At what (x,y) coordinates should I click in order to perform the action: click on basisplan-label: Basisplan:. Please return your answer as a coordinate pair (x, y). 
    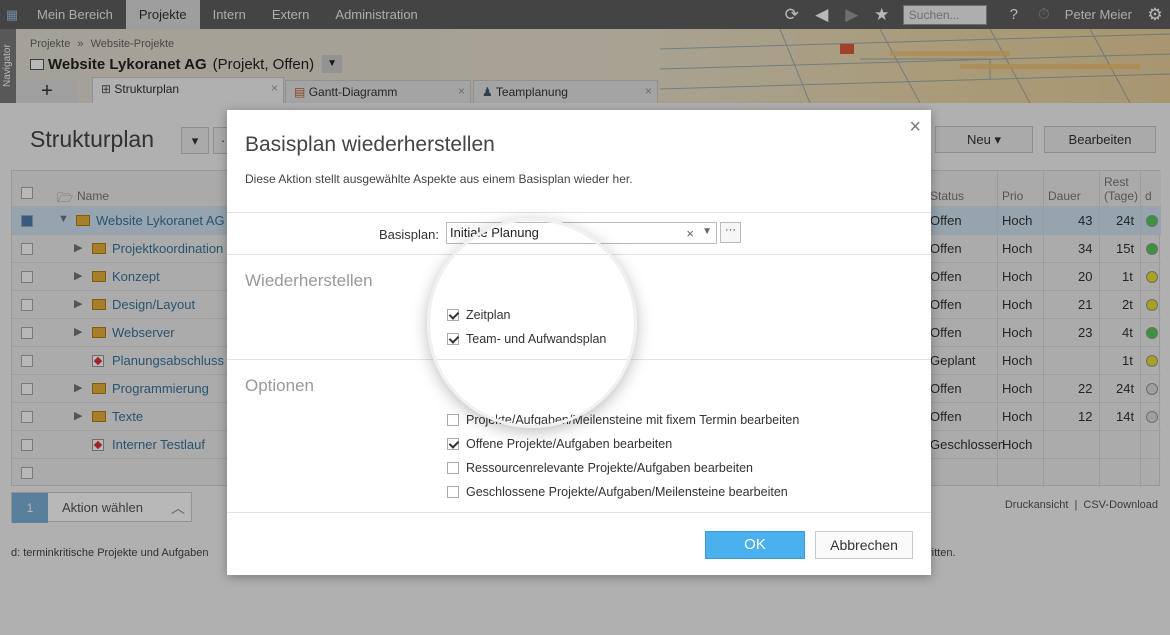
    Looking at the image, I should click on (409, 234).